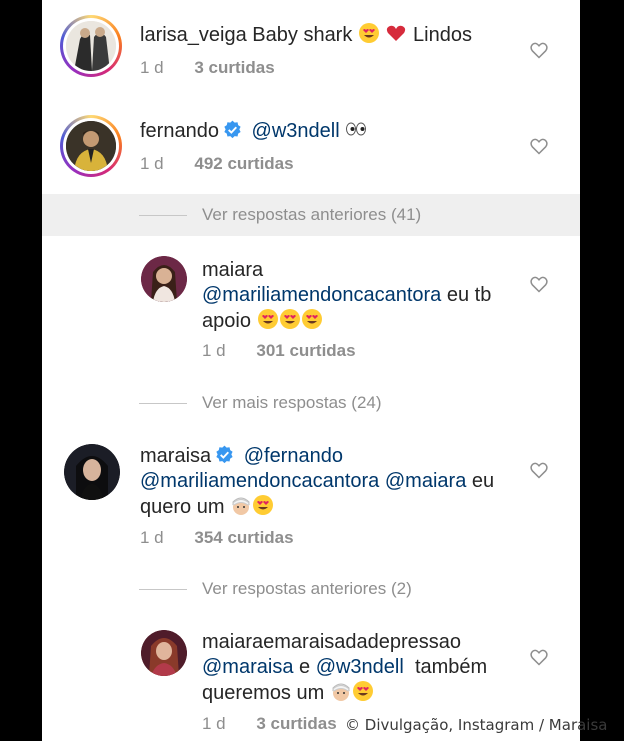 The height and width of the screenshot is (741, 624). Describe the element at coordinates (476, 725) in the screenshot. I see `photo-credit-watermark: © Divulgação, Instagram / Maraisa` at that location.